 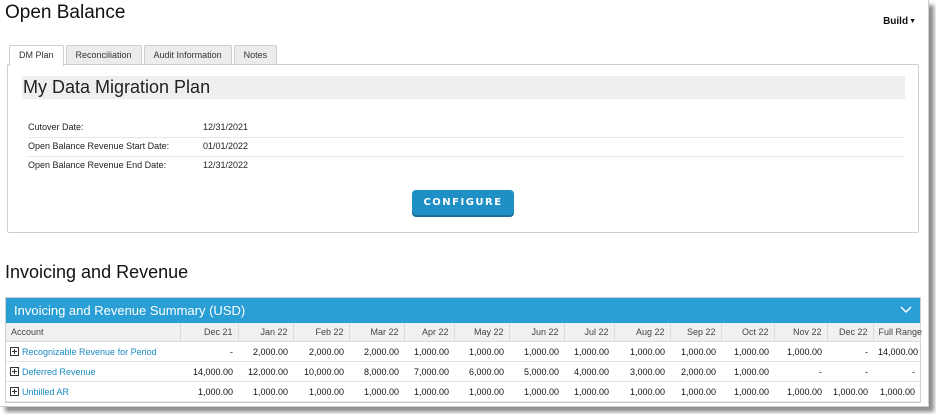 What do you see at coordinates (589, 371) in the screenshot?
I see `table-cell: 4,000.00` at bounding box center [589, 371].